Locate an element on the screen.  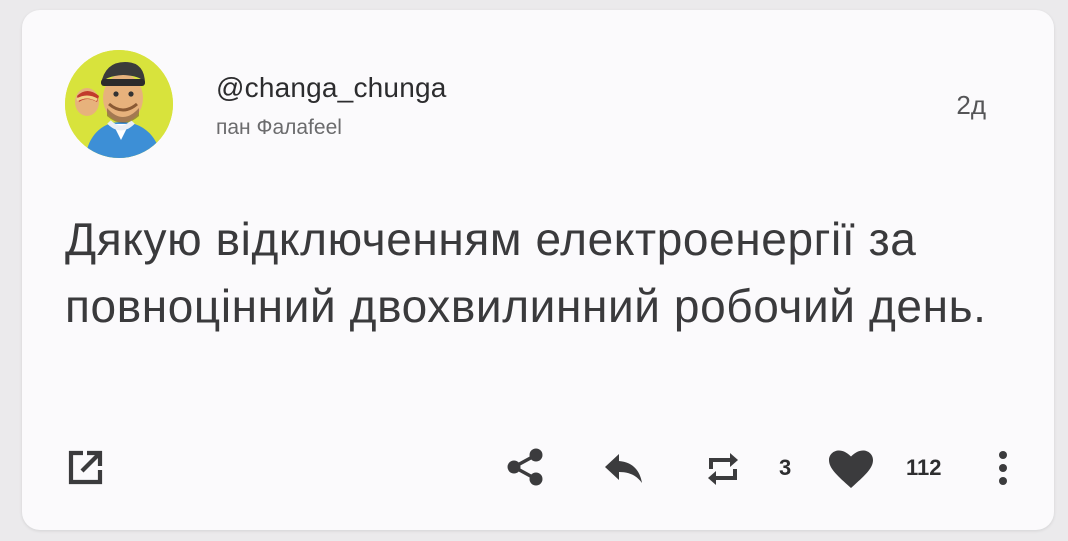
repost-count: 3 is located at coordinates (785, 467).